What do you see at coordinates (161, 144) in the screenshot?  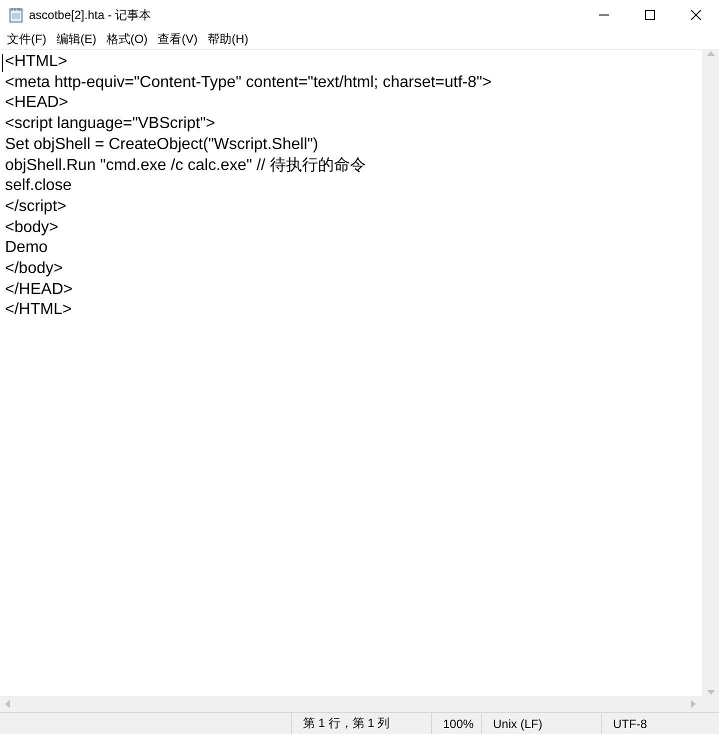 I see `code-line: Set objShell = CreateObject("Wscript.Shell")` at bounding box center [161, 144].